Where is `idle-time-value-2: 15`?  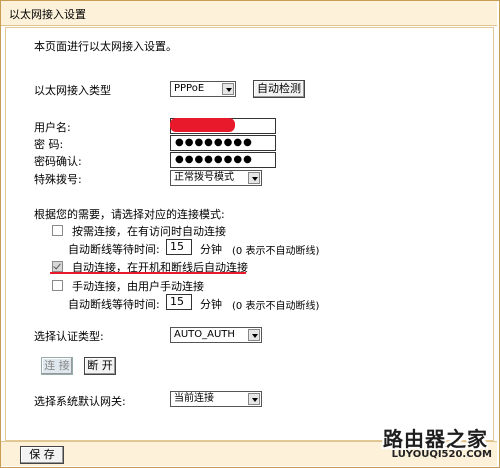
idle-time-value-2: 15 is located at coordinates (177, 301).